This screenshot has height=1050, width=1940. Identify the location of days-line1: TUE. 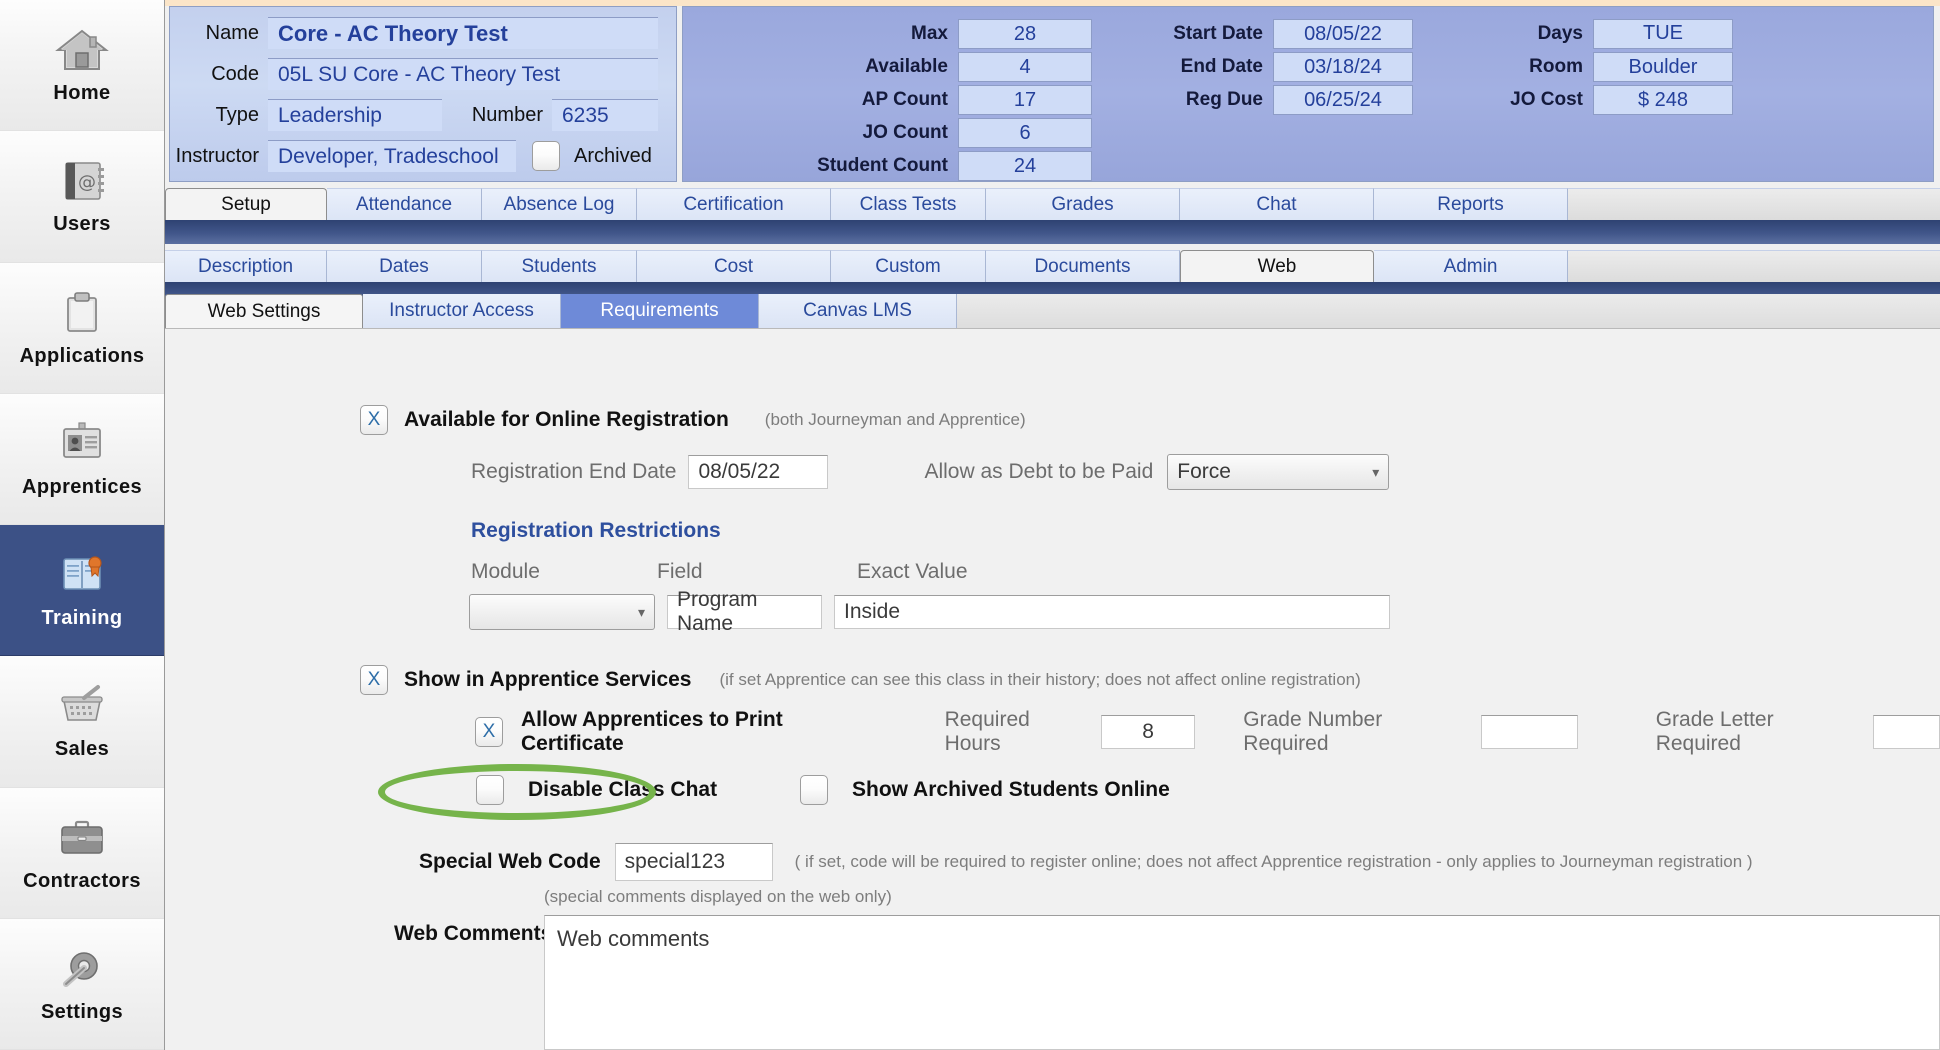
(1663, 33).